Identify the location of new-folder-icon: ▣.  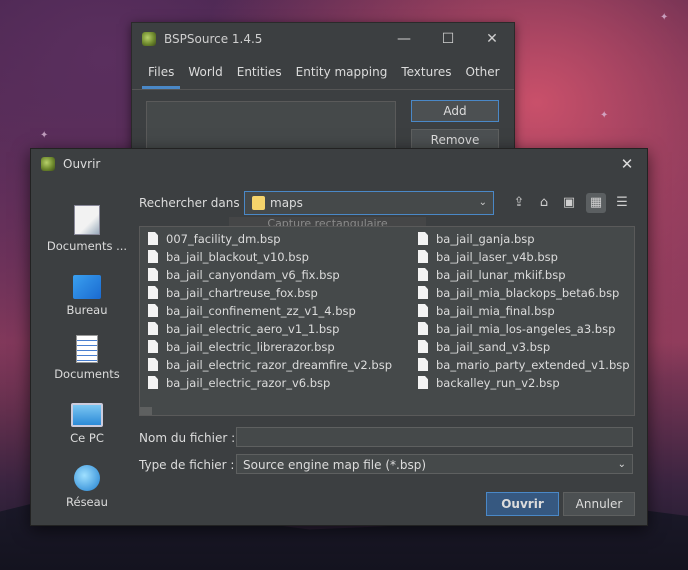
(569, 203).